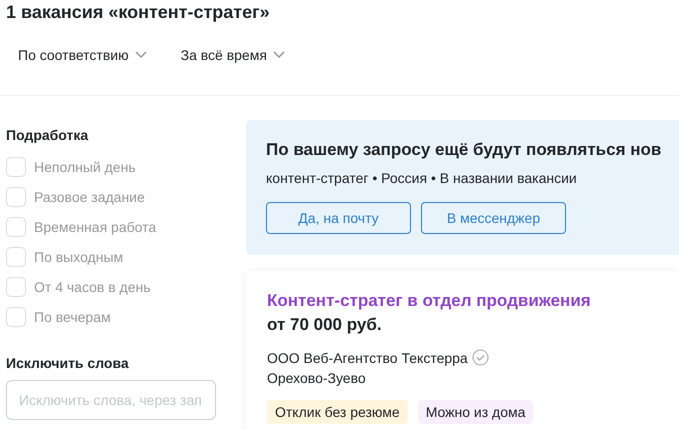 This screenshot has width=679, height=430. Describe the element at coordinates (68, 362) in the screenshot. I see `filter-heading: Исключить слова` at that location.